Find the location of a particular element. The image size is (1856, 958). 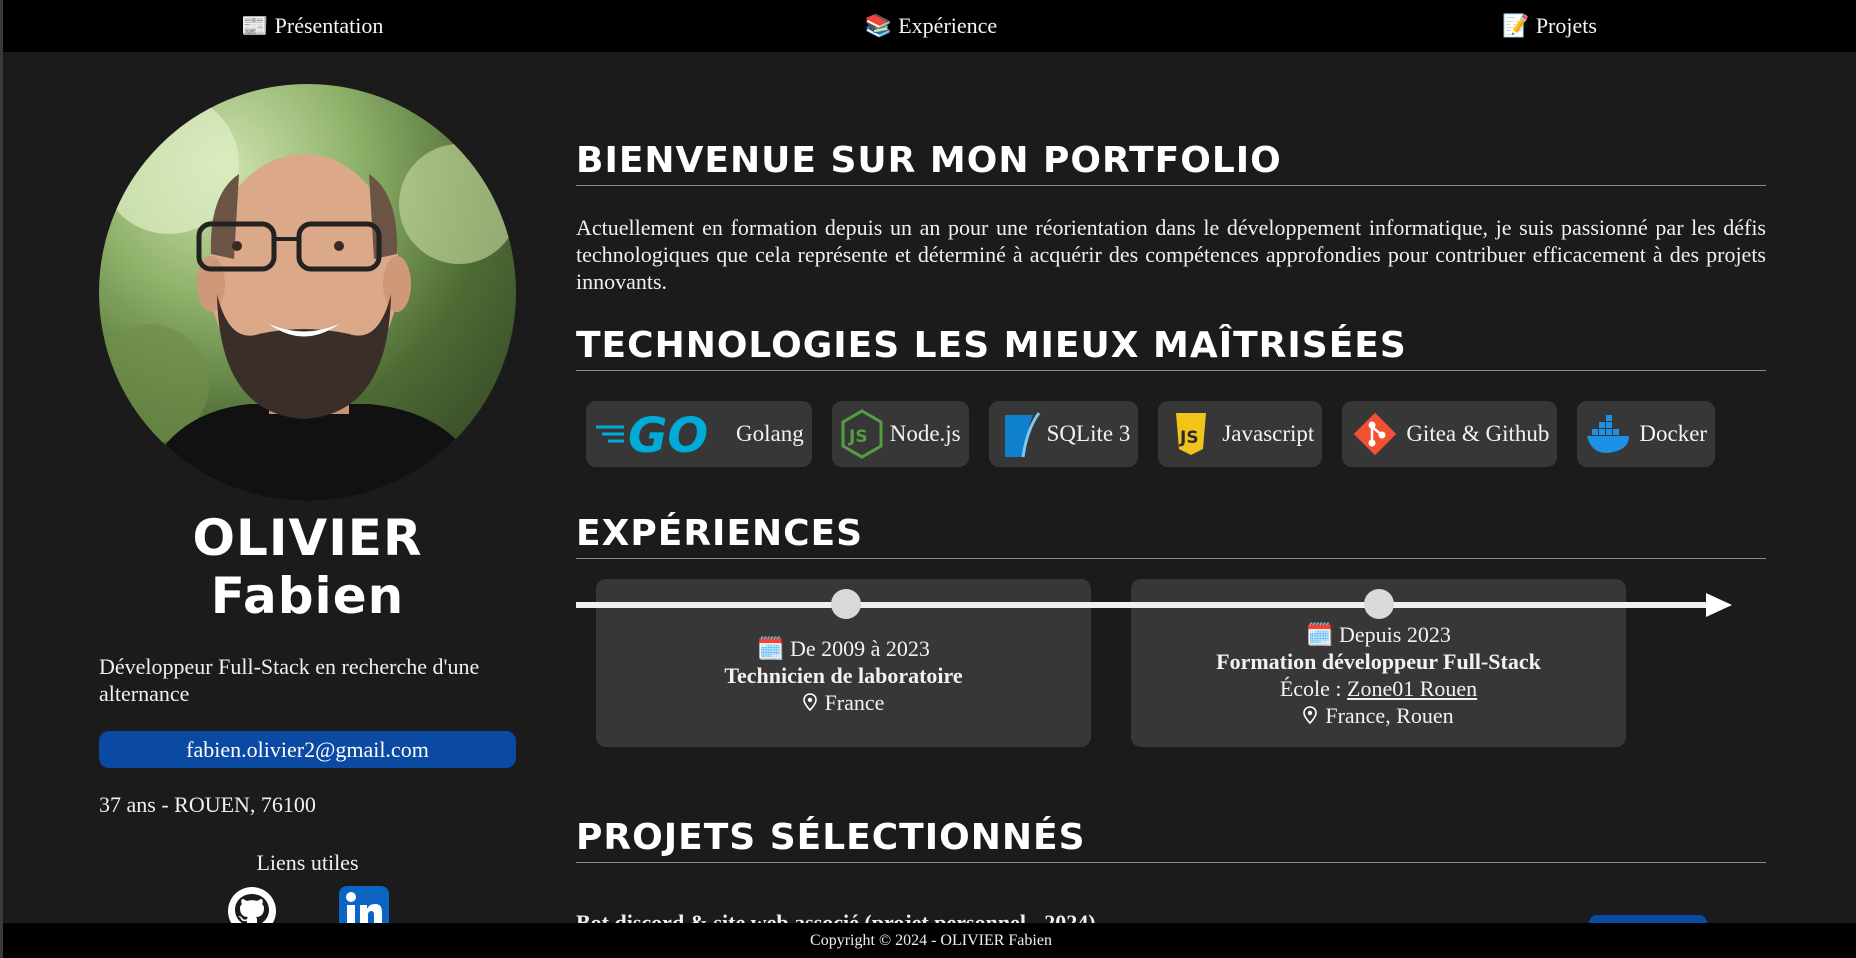

tech-golang: GO Golang is located at coordinates (699, 434).